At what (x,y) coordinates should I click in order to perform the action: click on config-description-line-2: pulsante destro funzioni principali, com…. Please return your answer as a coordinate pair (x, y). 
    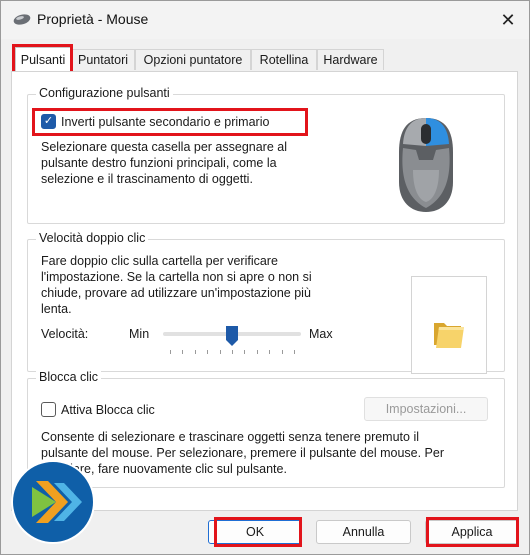
    Looking at the image, I should click on (159, 163).